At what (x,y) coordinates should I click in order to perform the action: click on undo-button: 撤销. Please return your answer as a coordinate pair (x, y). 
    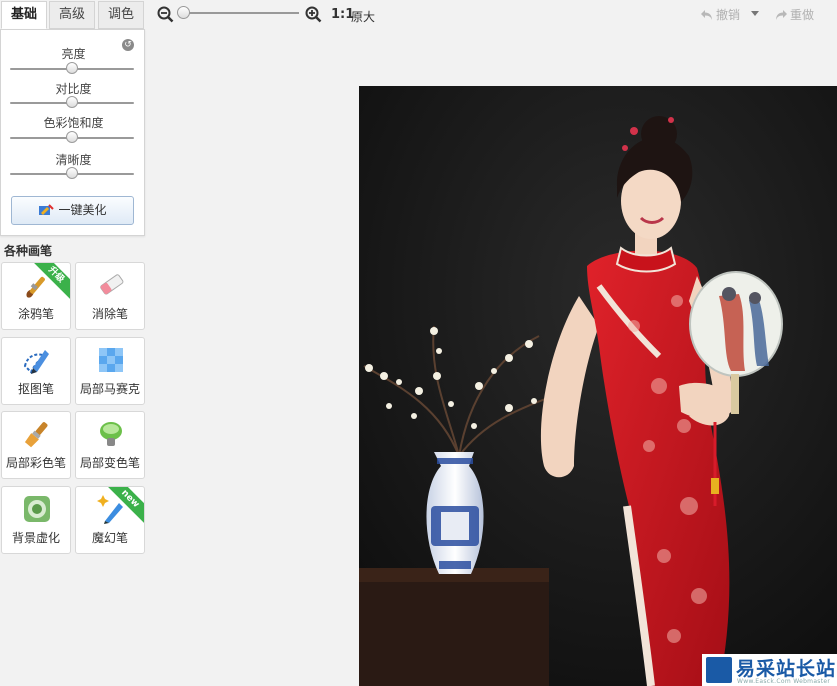
    Looking at the image, I should click on (720, 14).